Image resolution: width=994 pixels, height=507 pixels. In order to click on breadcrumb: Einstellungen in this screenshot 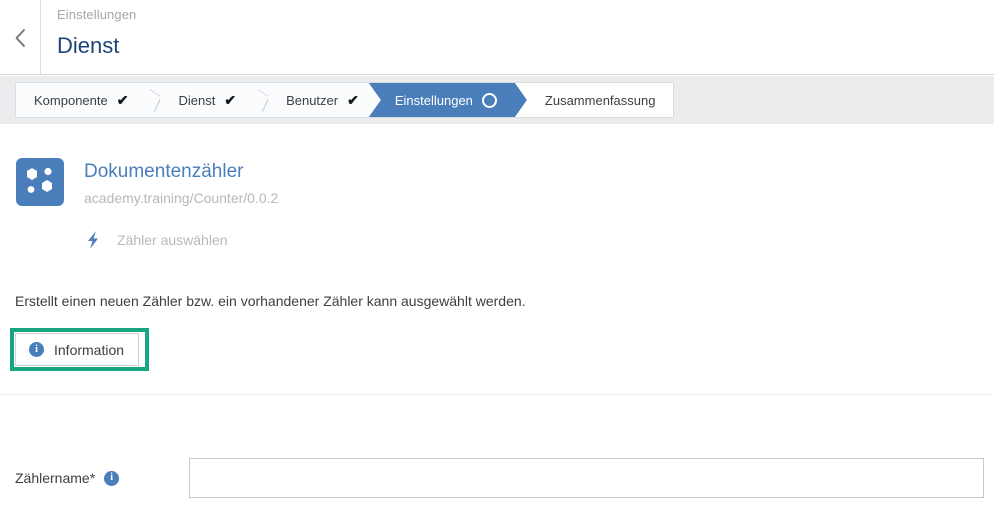, I will do `click(96, 15)`.